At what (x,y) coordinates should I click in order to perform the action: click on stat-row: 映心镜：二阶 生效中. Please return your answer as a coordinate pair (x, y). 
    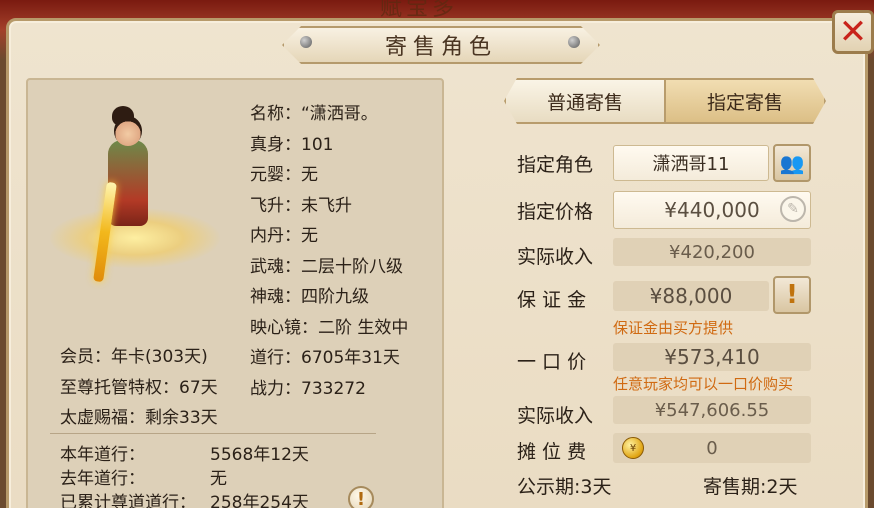
    Looking at the image, I should click on (329, 328).